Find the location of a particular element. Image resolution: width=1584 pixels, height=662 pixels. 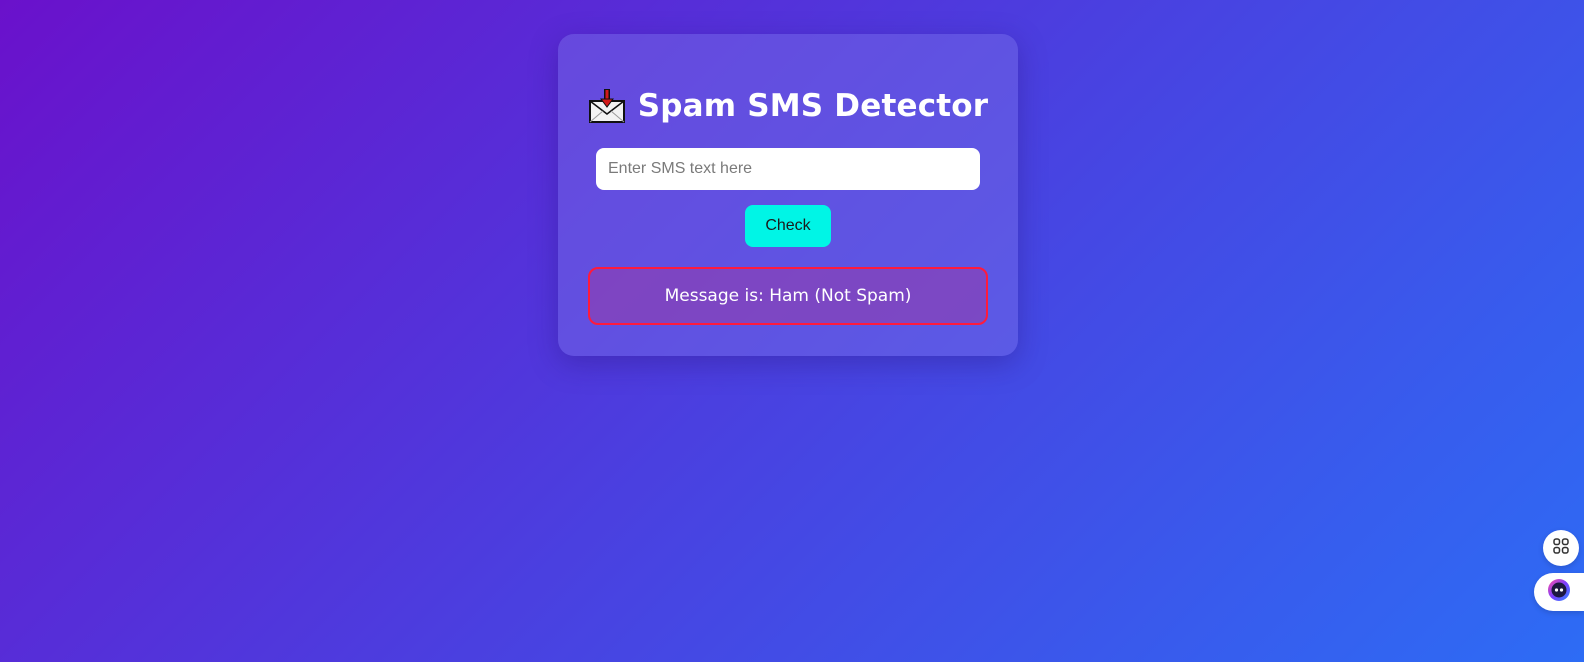

assistant-button is located at coordinates (1559, 592).